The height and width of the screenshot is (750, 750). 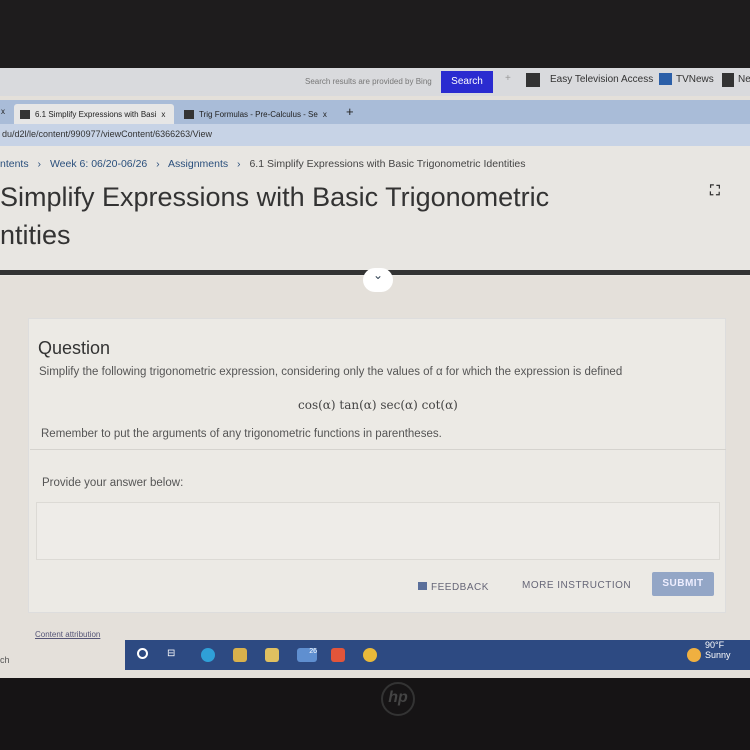 What do you see at coordinates (576, 585) in the screenshot?
I see `more-instruction-button: MORE INSTRUCTION` at bounding box center [576, 585].